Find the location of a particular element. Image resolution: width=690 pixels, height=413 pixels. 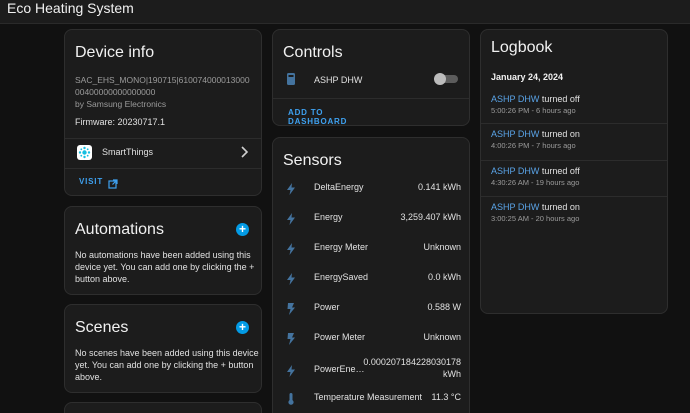

sensor-value: 0.141 kWh is located at coordinates (439, 187).